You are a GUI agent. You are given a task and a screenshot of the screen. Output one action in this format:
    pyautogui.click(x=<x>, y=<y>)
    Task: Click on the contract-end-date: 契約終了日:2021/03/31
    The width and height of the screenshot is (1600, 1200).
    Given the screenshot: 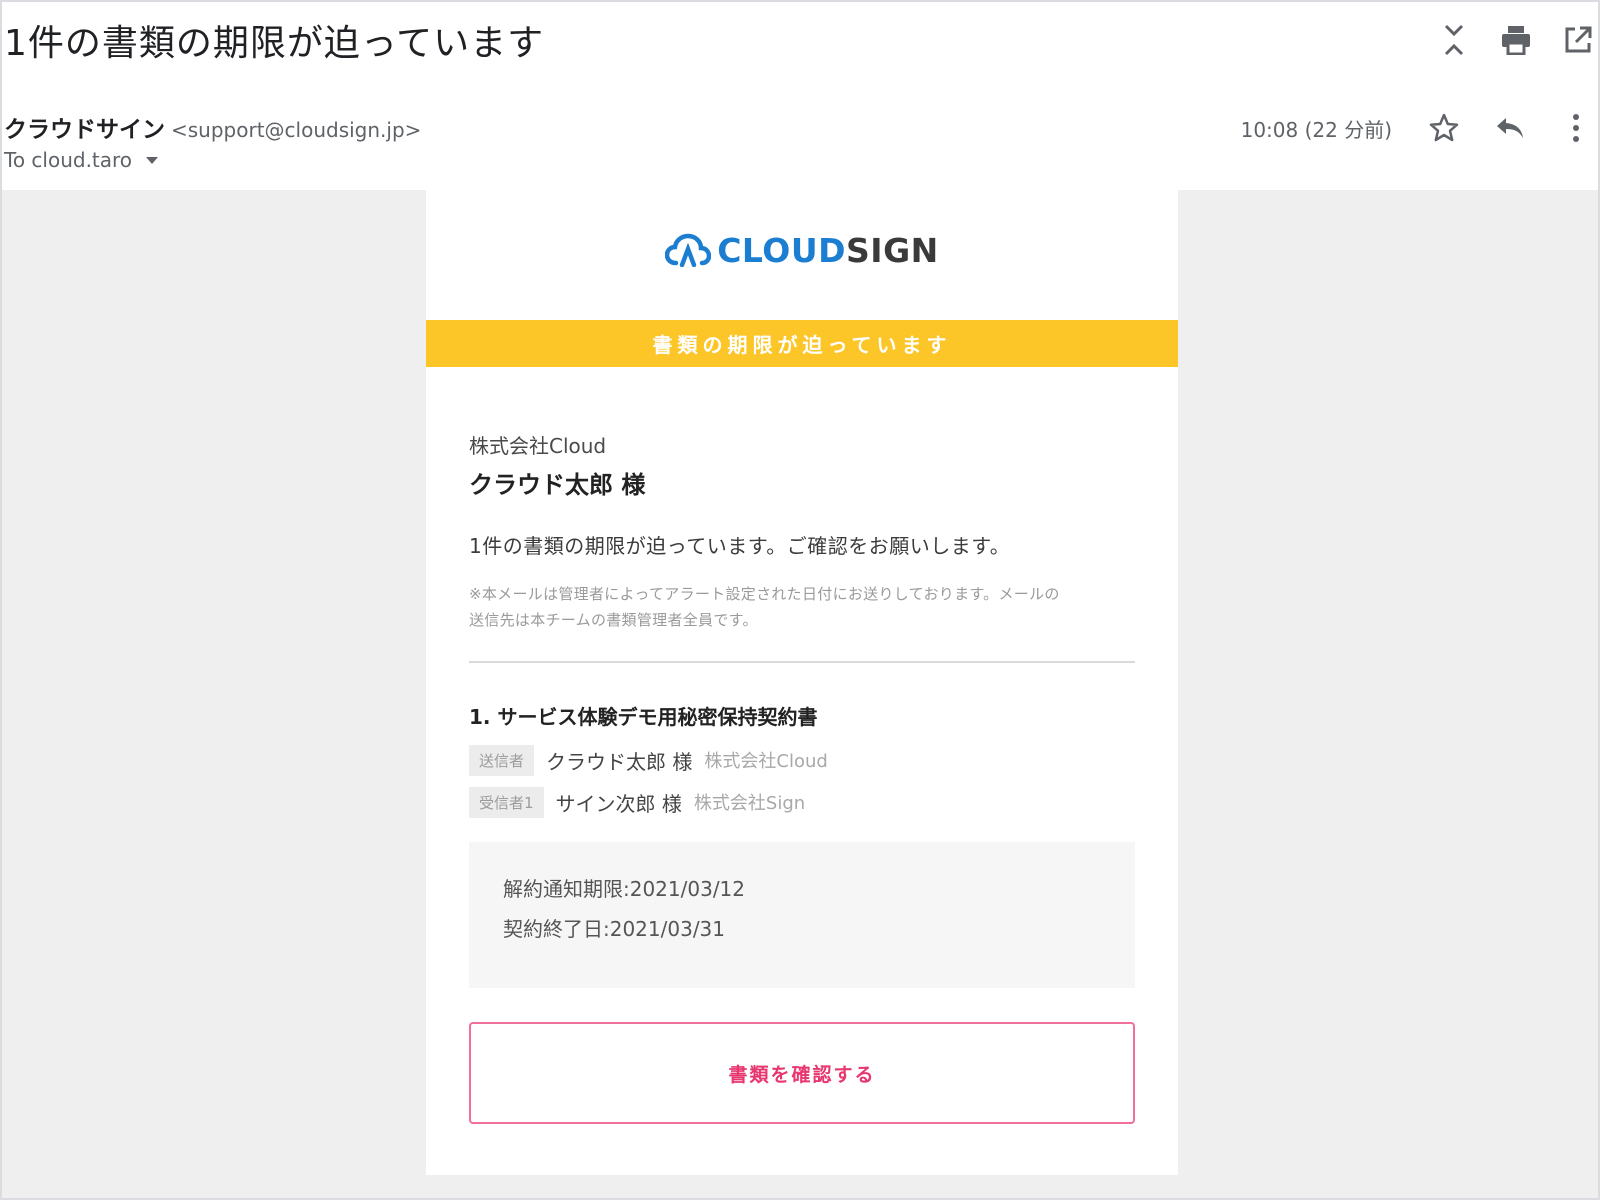 What is the action you would take?
    pyautogui.click(x=614, y=929)
    